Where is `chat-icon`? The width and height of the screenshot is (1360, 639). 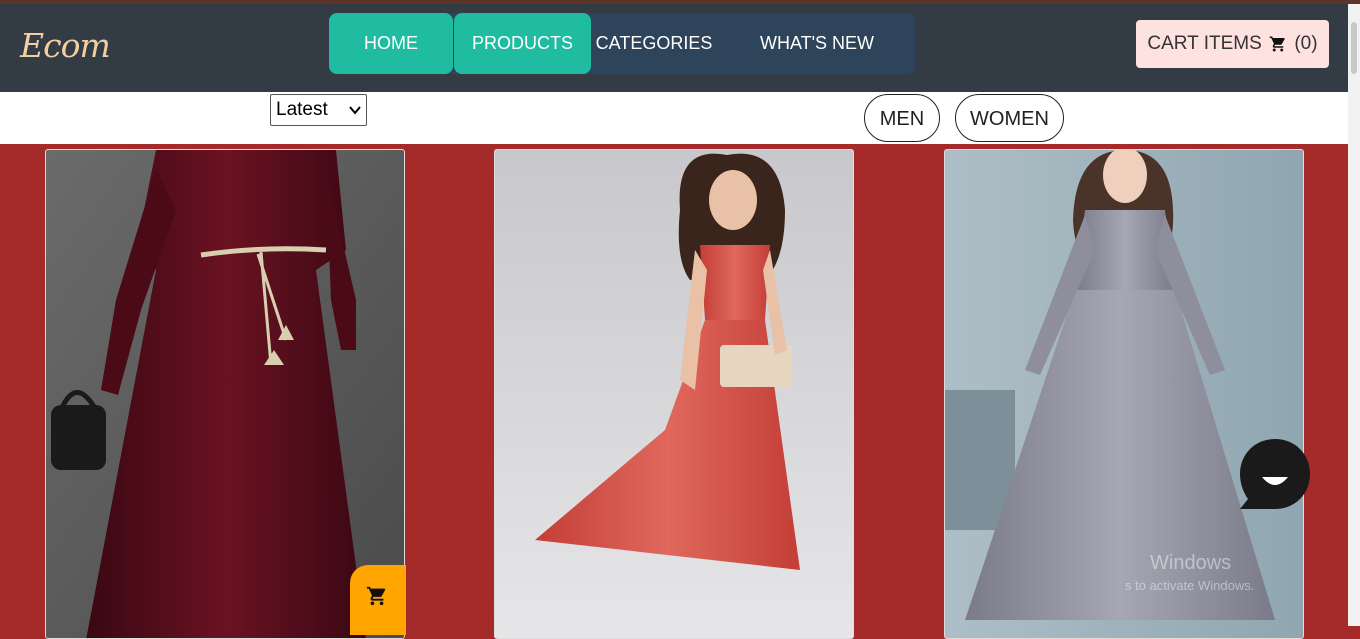 chat-icon is located at coordinates (1275, 474).